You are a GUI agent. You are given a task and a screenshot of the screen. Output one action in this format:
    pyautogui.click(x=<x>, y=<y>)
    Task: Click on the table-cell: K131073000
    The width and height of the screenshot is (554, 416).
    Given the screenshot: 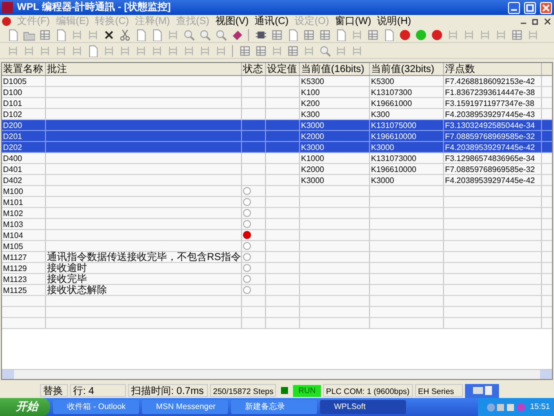 What is the action you would take?
    pyautogui.click(x=393, y=158)
    